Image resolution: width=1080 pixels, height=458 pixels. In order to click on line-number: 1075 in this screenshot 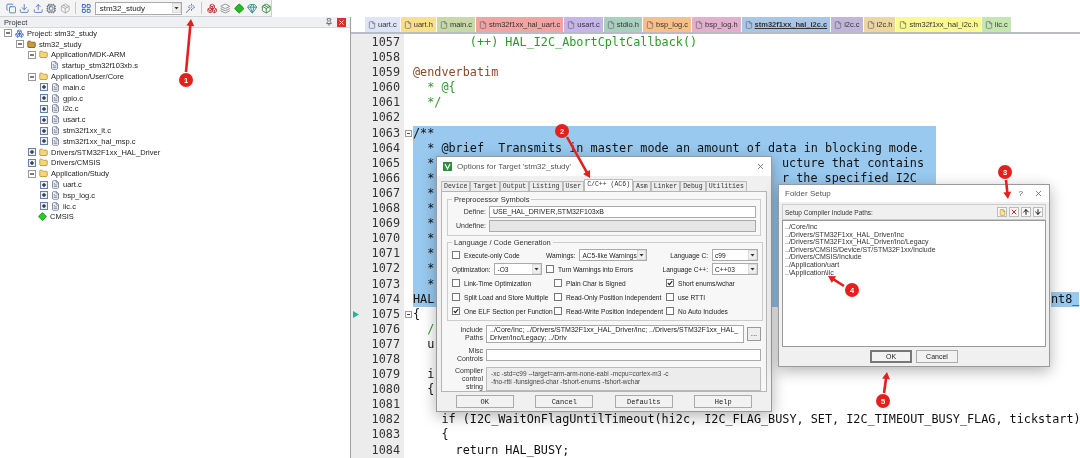, I will do `click(385, 314)`.